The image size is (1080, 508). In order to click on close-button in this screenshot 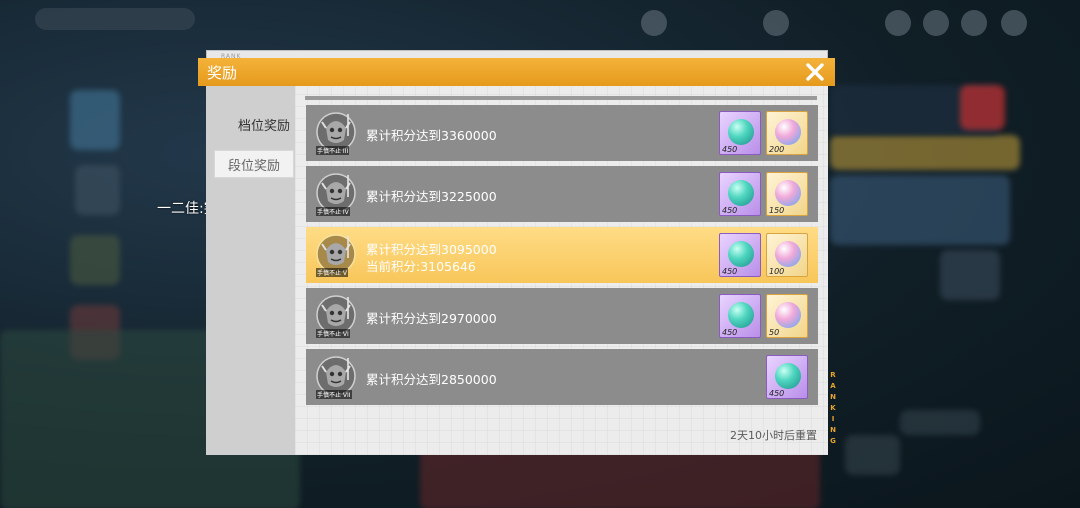, I will do `click(815, 72)`.